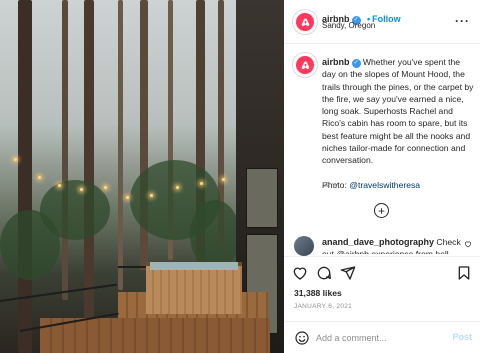  Describe the element at coordinates (304, 246) in the screenshot. I see `commenter-avatar` at that location.